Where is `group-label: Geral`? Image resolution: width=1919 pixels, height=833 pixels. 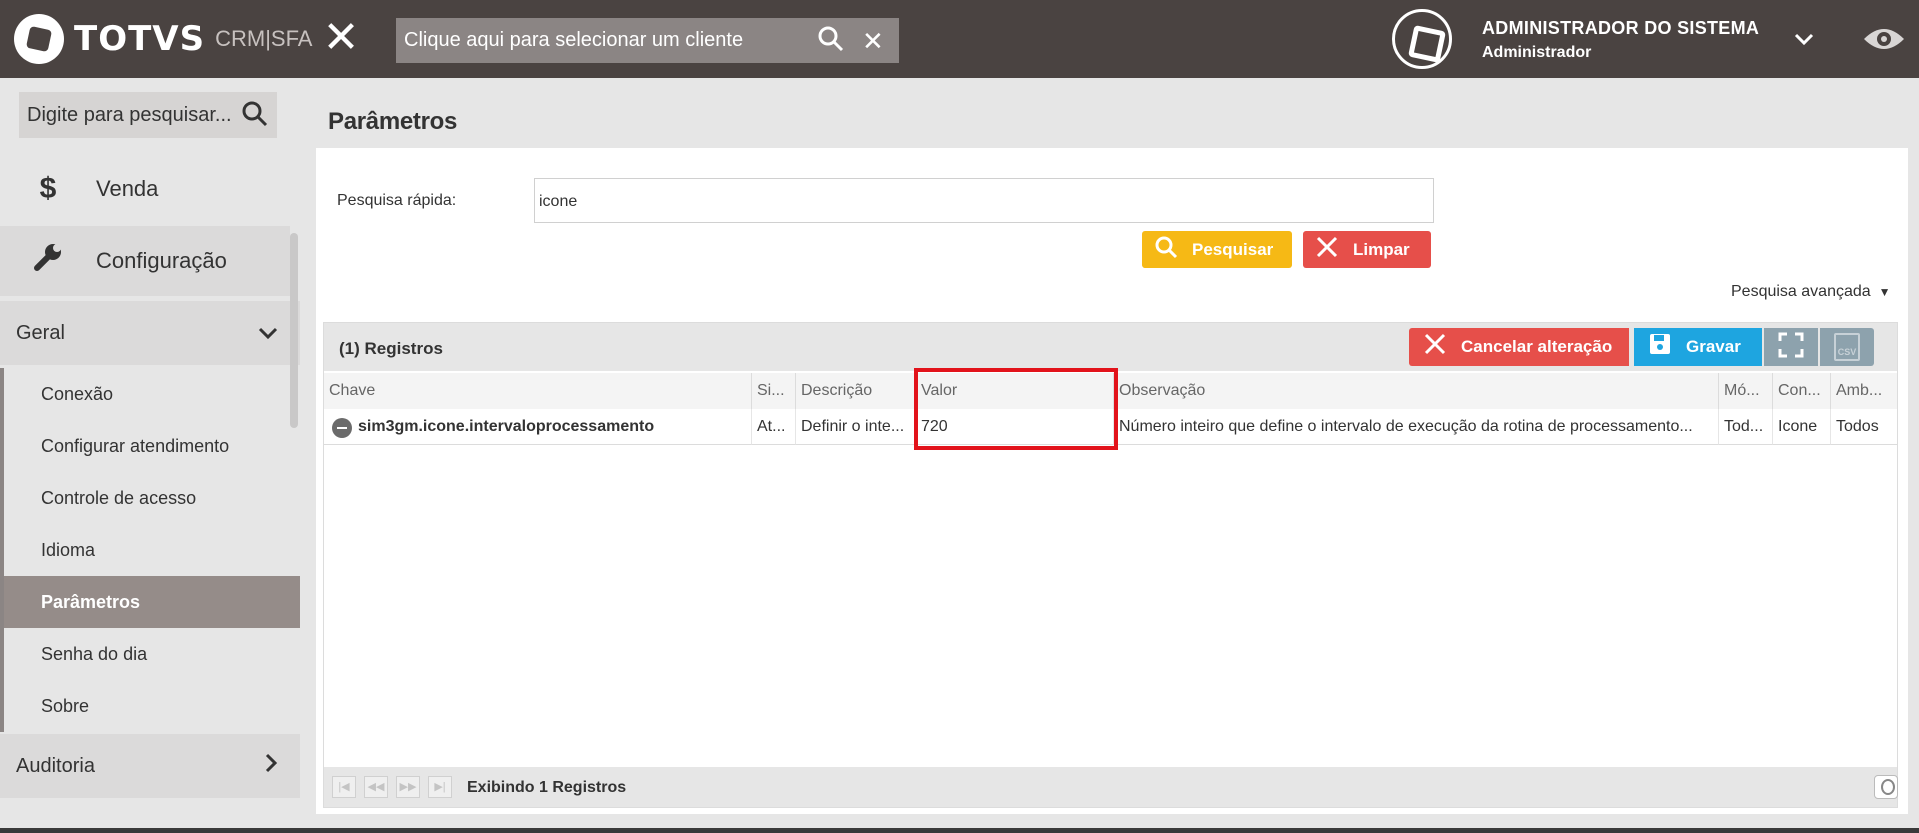
group-label: Geral is located at coordinates (40, 332).